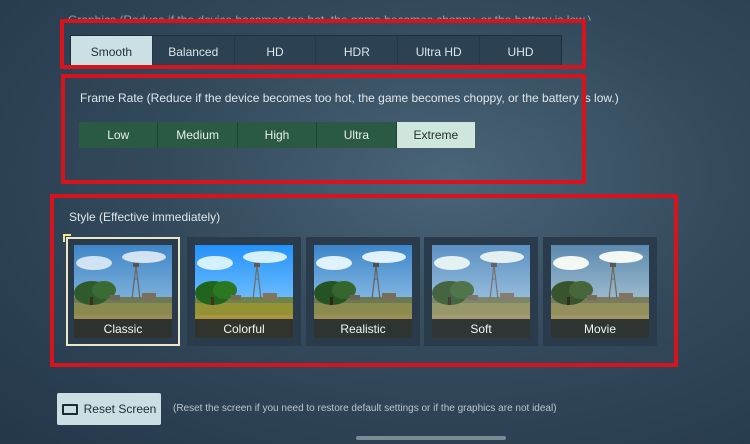 The width and height of the screenshot is (750, 444). What do you see at coordinates (69, 409) in the screenshot?
I see `screen-icon` at bounding box center [69, 409].